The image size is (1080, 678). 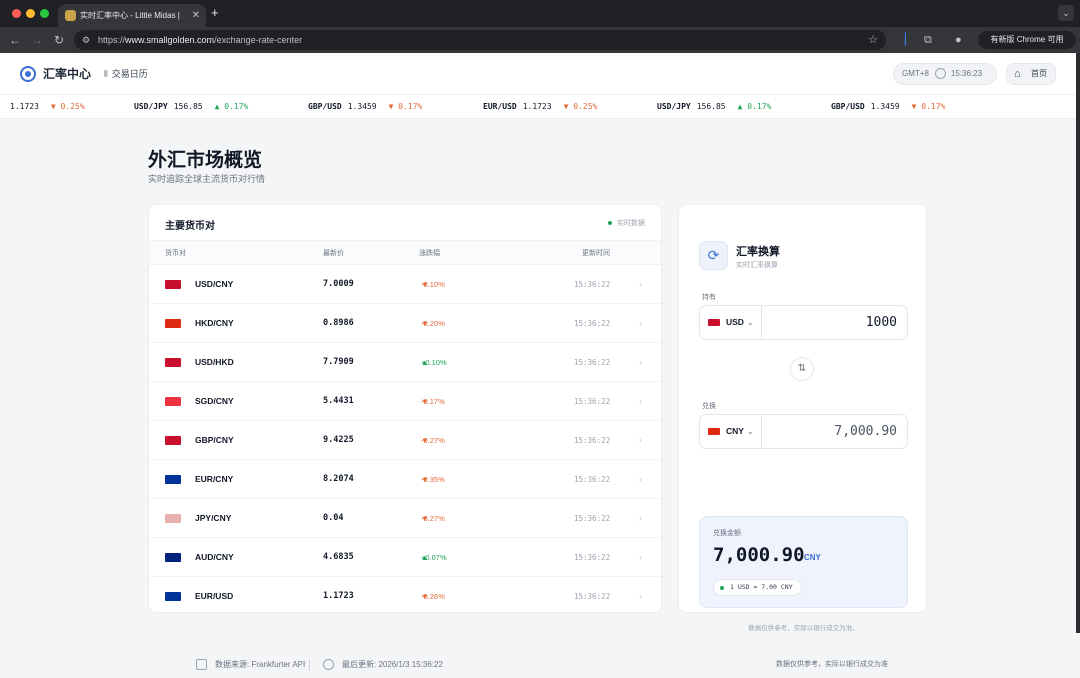 I want to click on from-amount-input: 1000, so click(x=881, y=322).